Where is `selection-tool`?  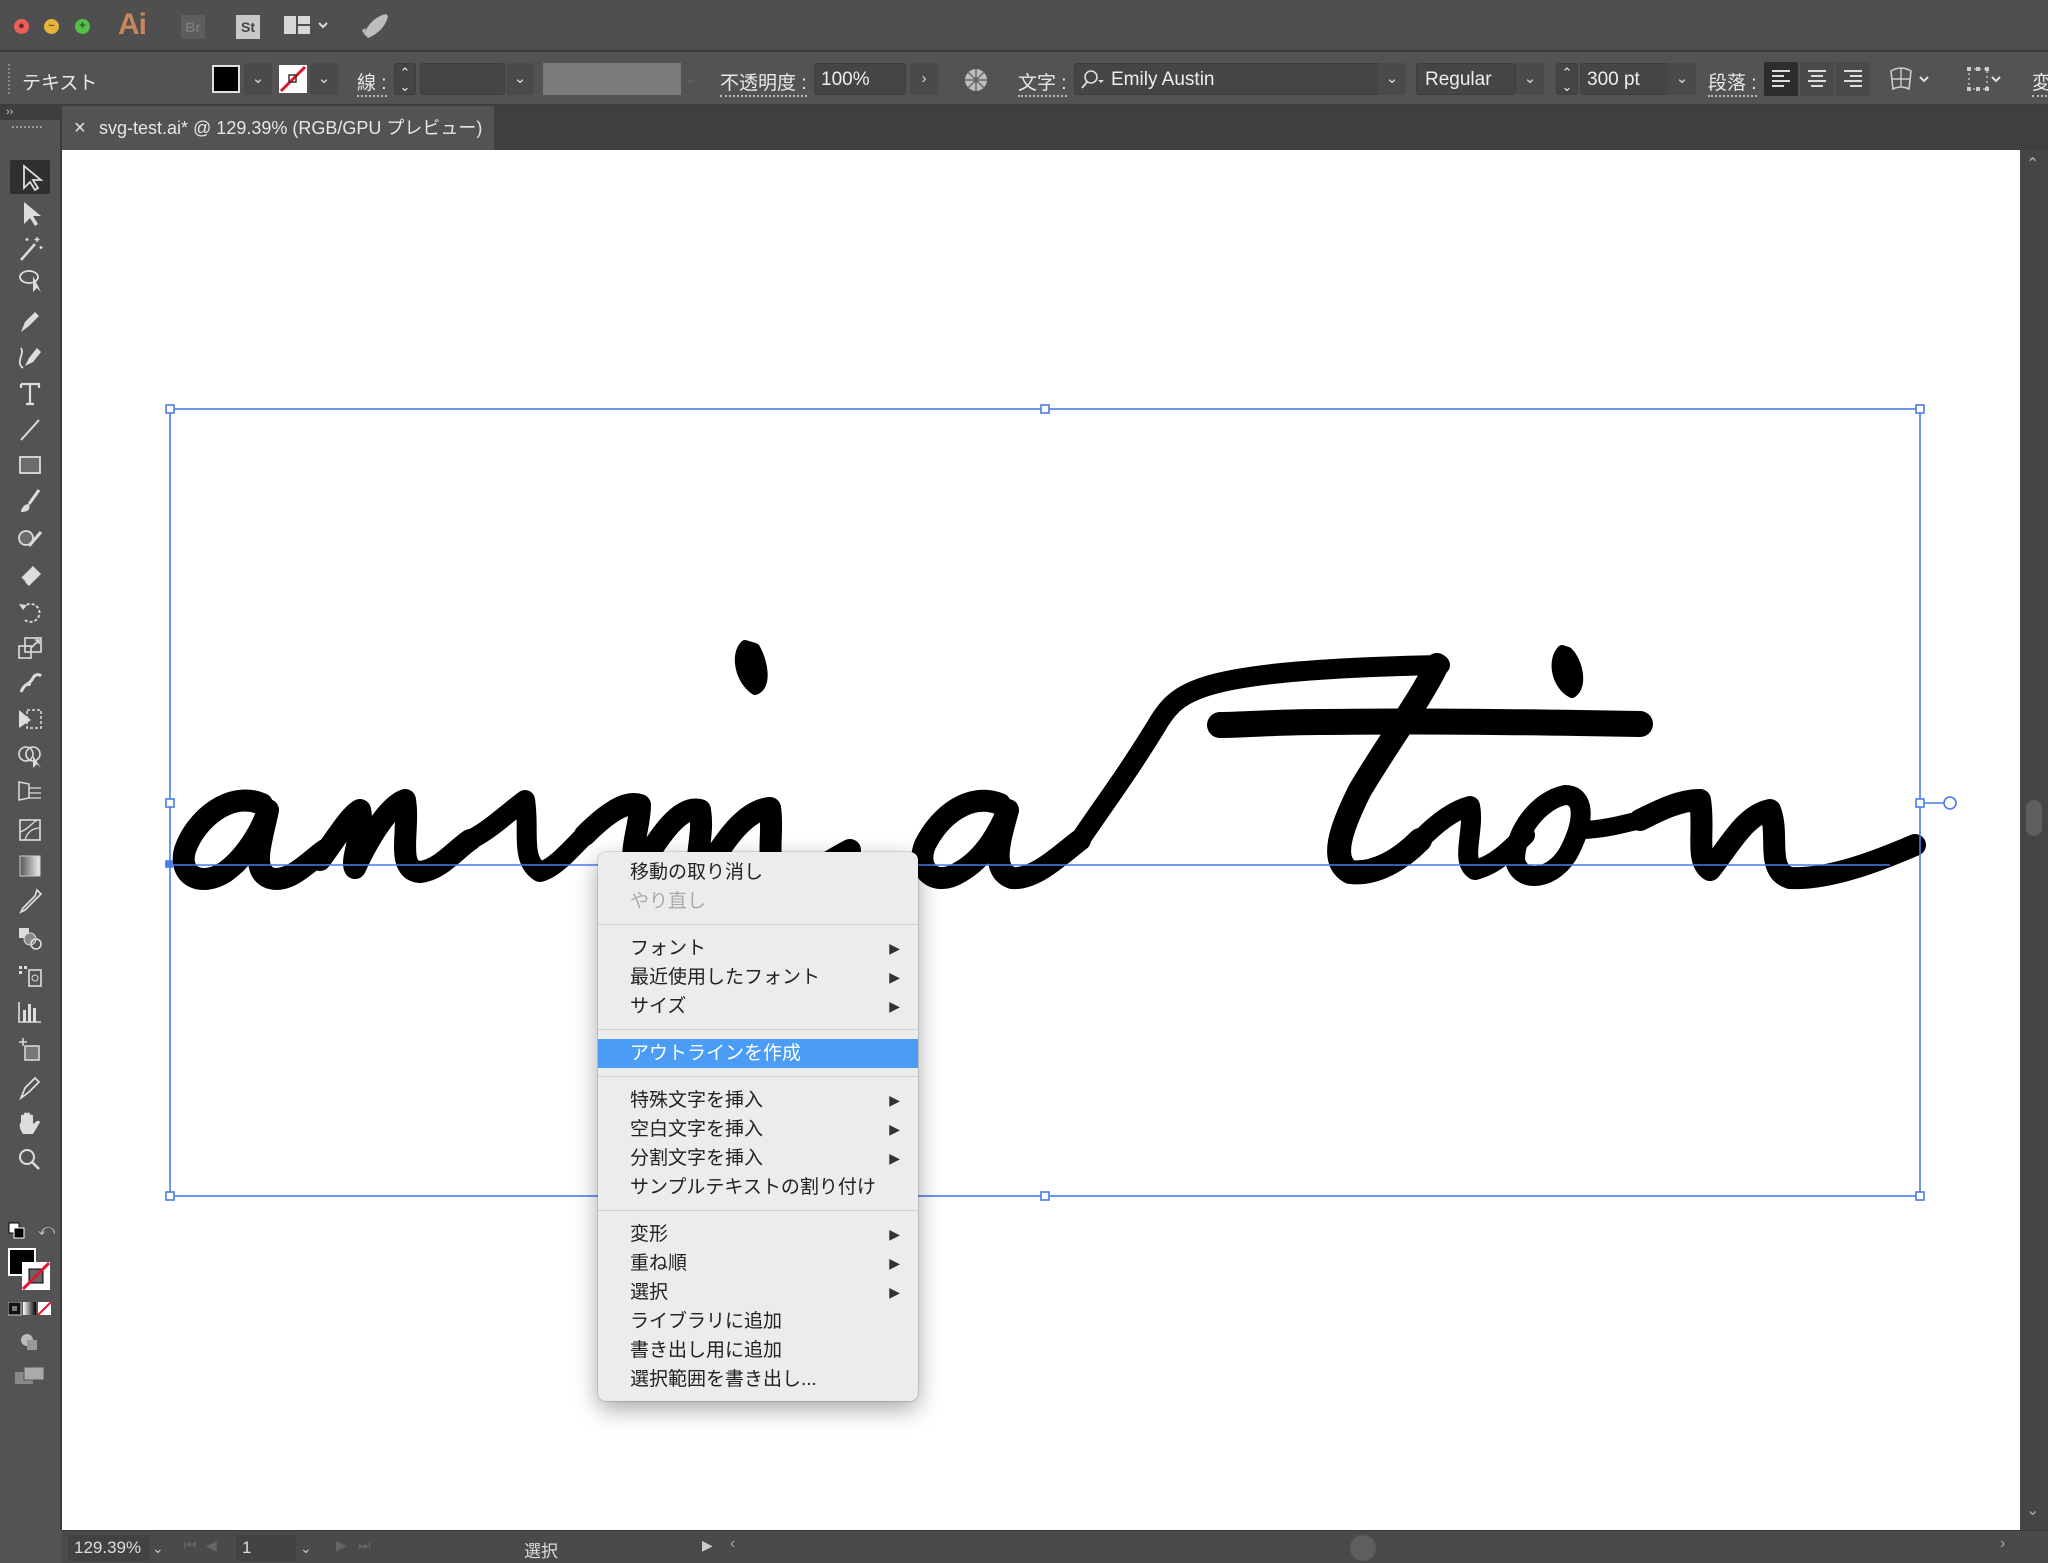 selection-tool is located at coordinates (30, 177).